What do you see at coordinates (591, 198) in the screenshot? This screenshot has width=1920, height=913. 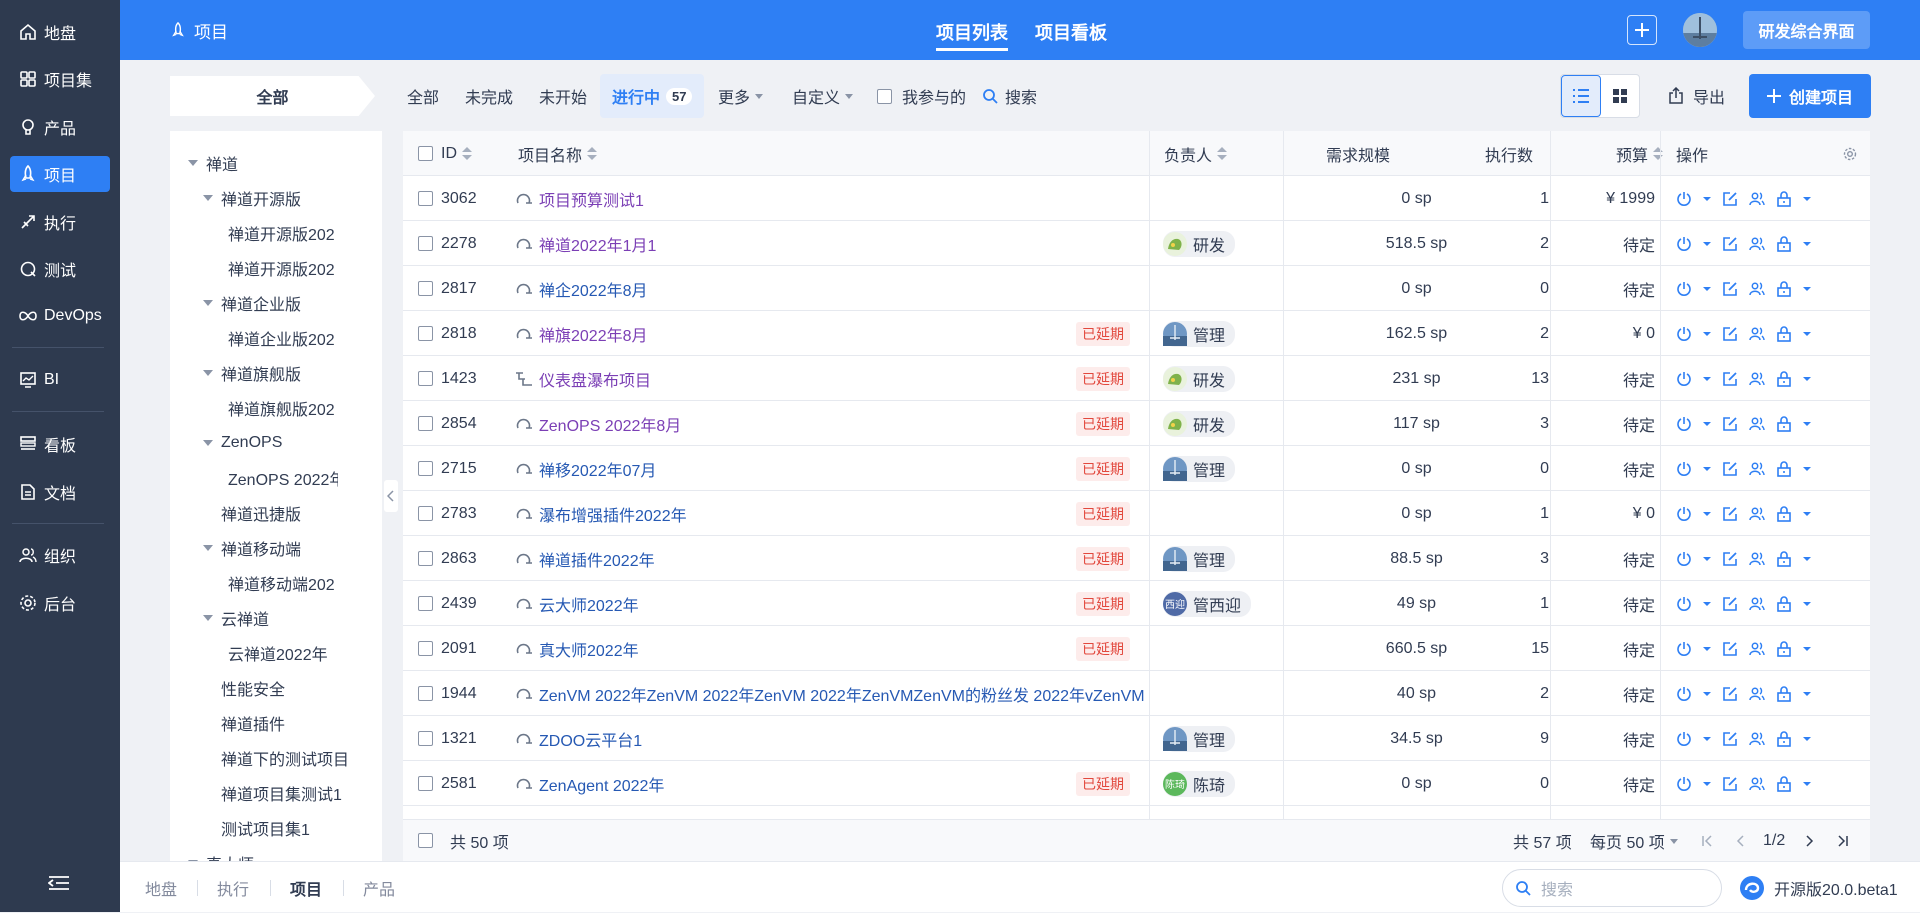 I see `project-name-link: 项目预算测试1` at bounding box center [591, 198].